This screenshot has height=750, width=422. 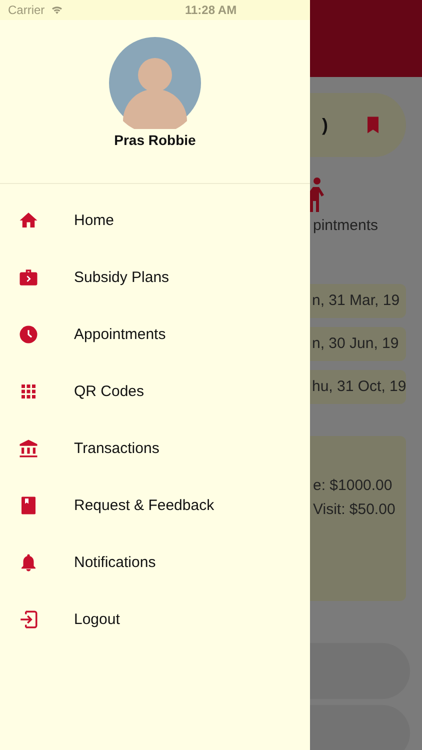 I want to click on menu-item: Home, so click(x=155, y=220).